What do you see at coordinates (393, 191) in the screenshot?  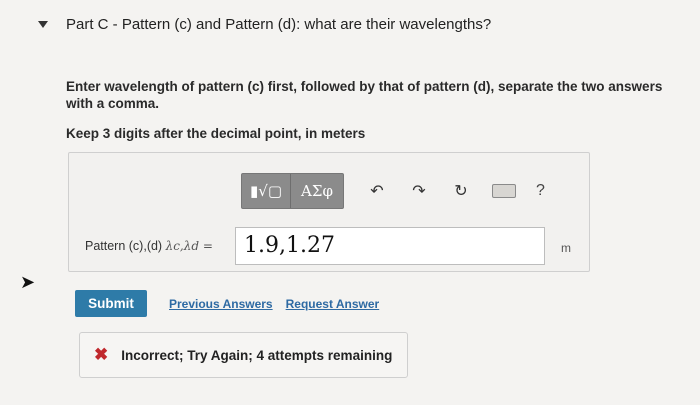 I see `math-toolbar: ▮√▢ ΑΣφ ↶ ↷ ↻ ?` at bounding box center [393, 191].